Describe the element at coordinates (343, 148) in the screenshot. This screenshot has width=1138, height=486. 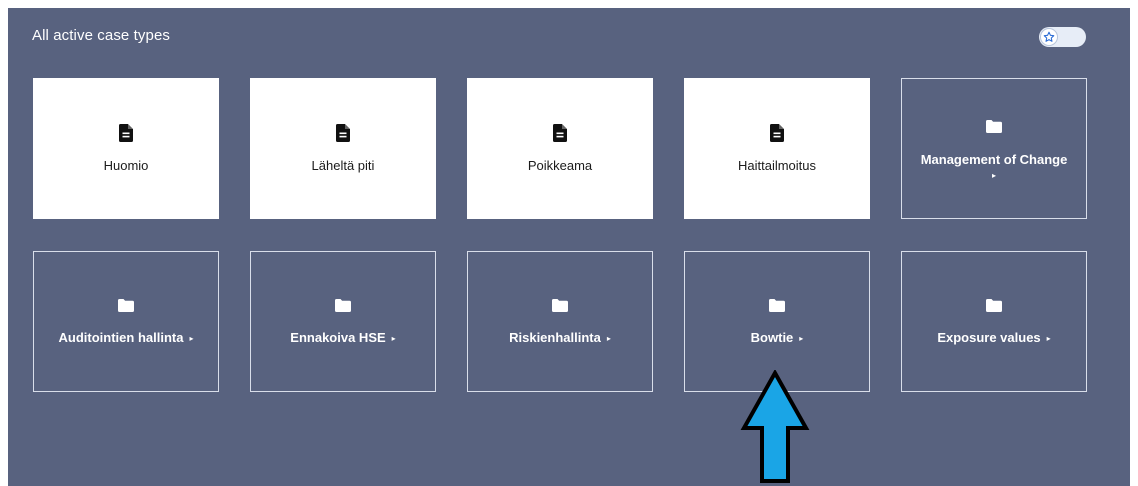
I see `tile-laheltapiti: Läheltä piti` at that location.